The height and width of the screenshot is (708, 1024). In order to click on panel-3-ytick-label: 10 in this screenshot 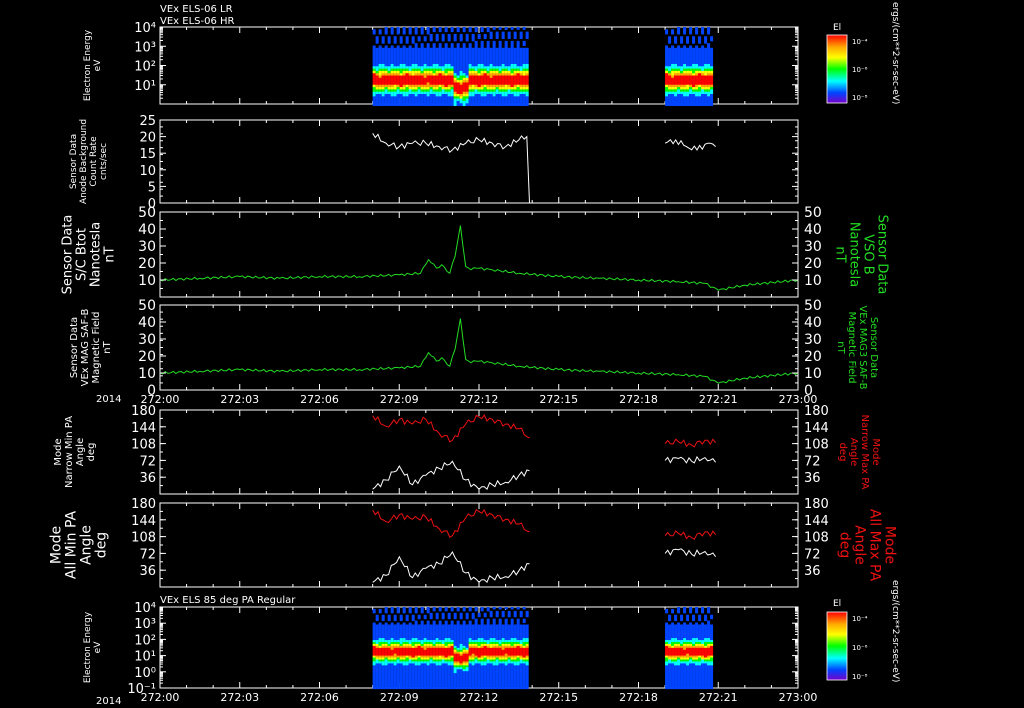, I will do `click(147, 281)`.